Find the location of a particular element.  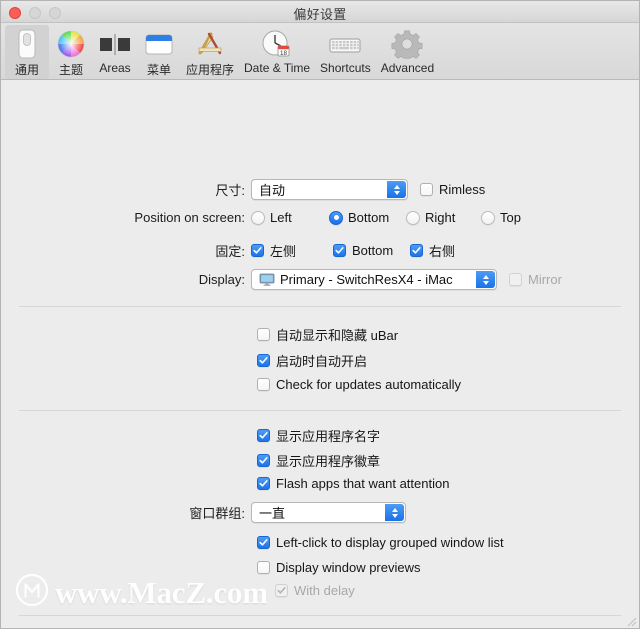

checkbox-label: Display window previews is located at coordinates (348, 567).